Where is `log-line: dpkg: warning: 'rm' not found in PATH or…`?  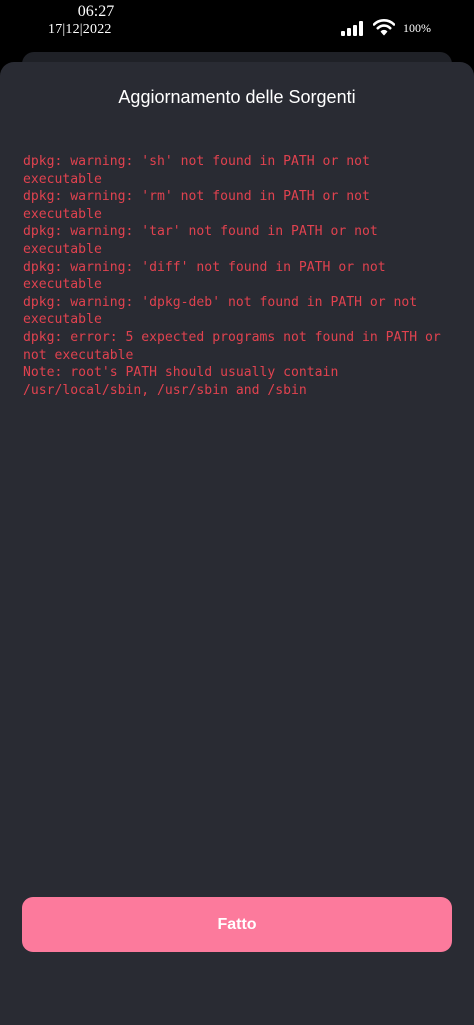 log-line: dpkg: warning: 'rm' not found in PATH or… is located at coordinates (200, 205).